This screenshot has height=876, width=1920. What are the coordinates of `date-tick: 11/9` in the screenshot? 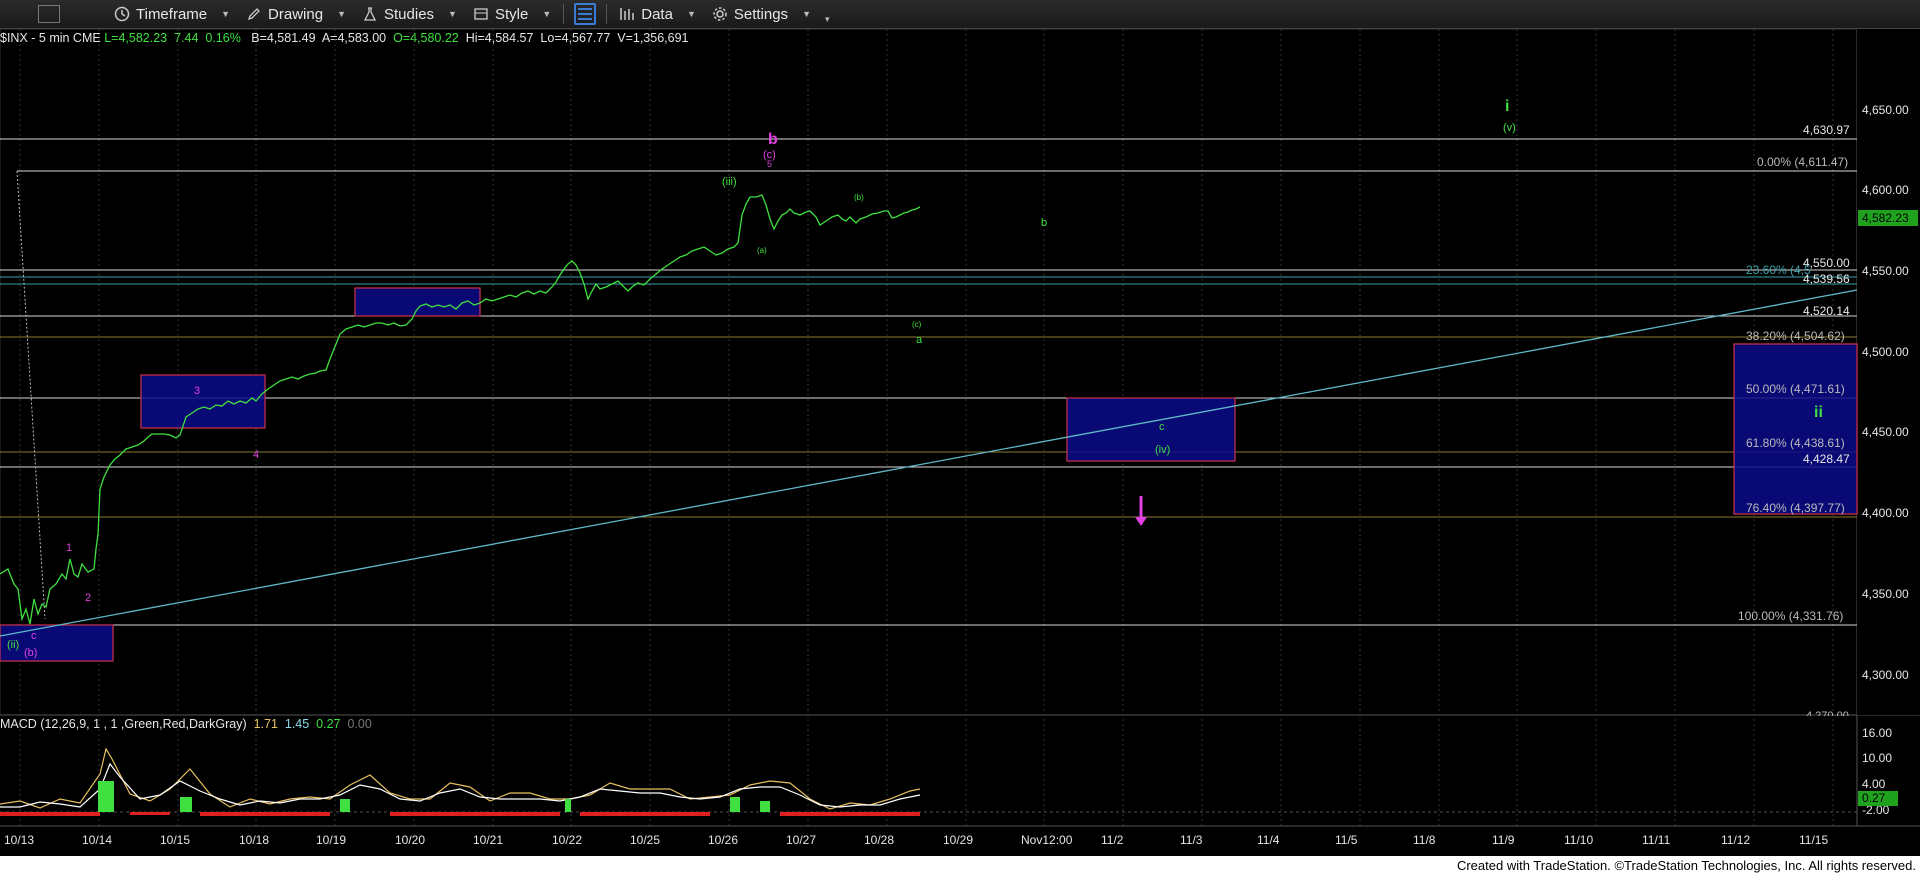 It's located at (1503, 840).